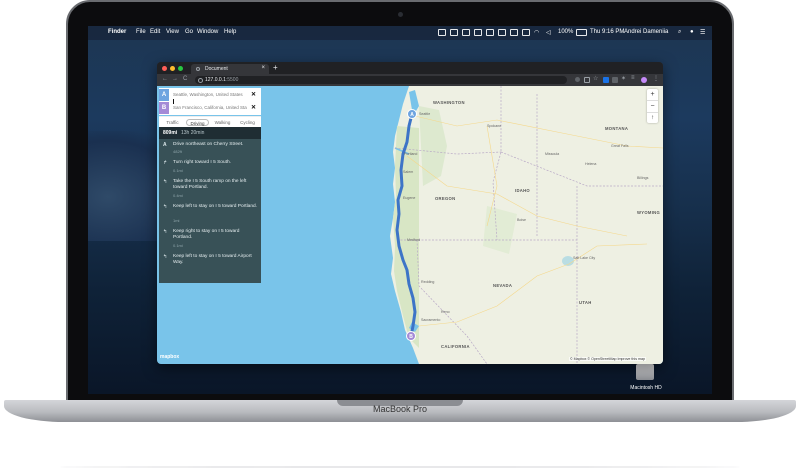 The height and width of the screenshot is (476, 800). What do you see at coordinates (620, 146) in the screenshot?
I see `city-great-falls: Great Falls` at bounding box center [620, 146].